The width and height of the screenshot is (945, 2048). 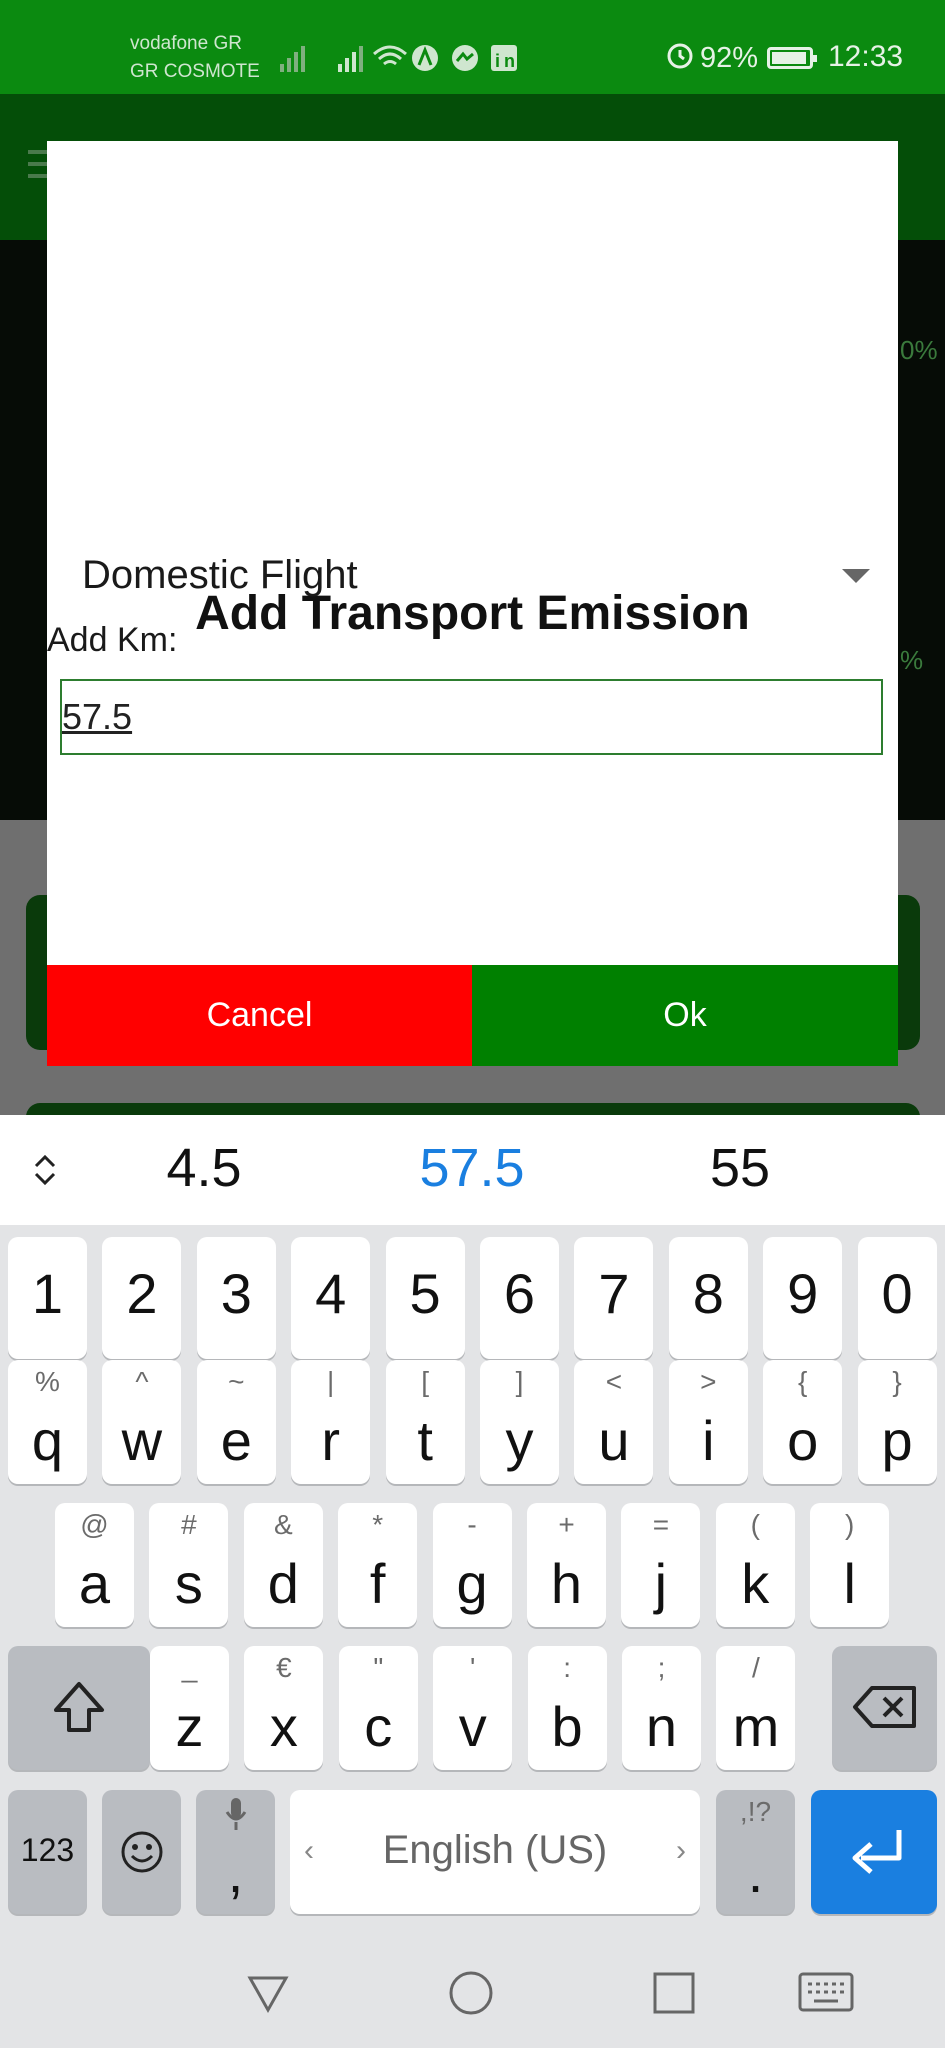 I want to click on suggestion-item: 57.5, so click(x=472, y=1168).